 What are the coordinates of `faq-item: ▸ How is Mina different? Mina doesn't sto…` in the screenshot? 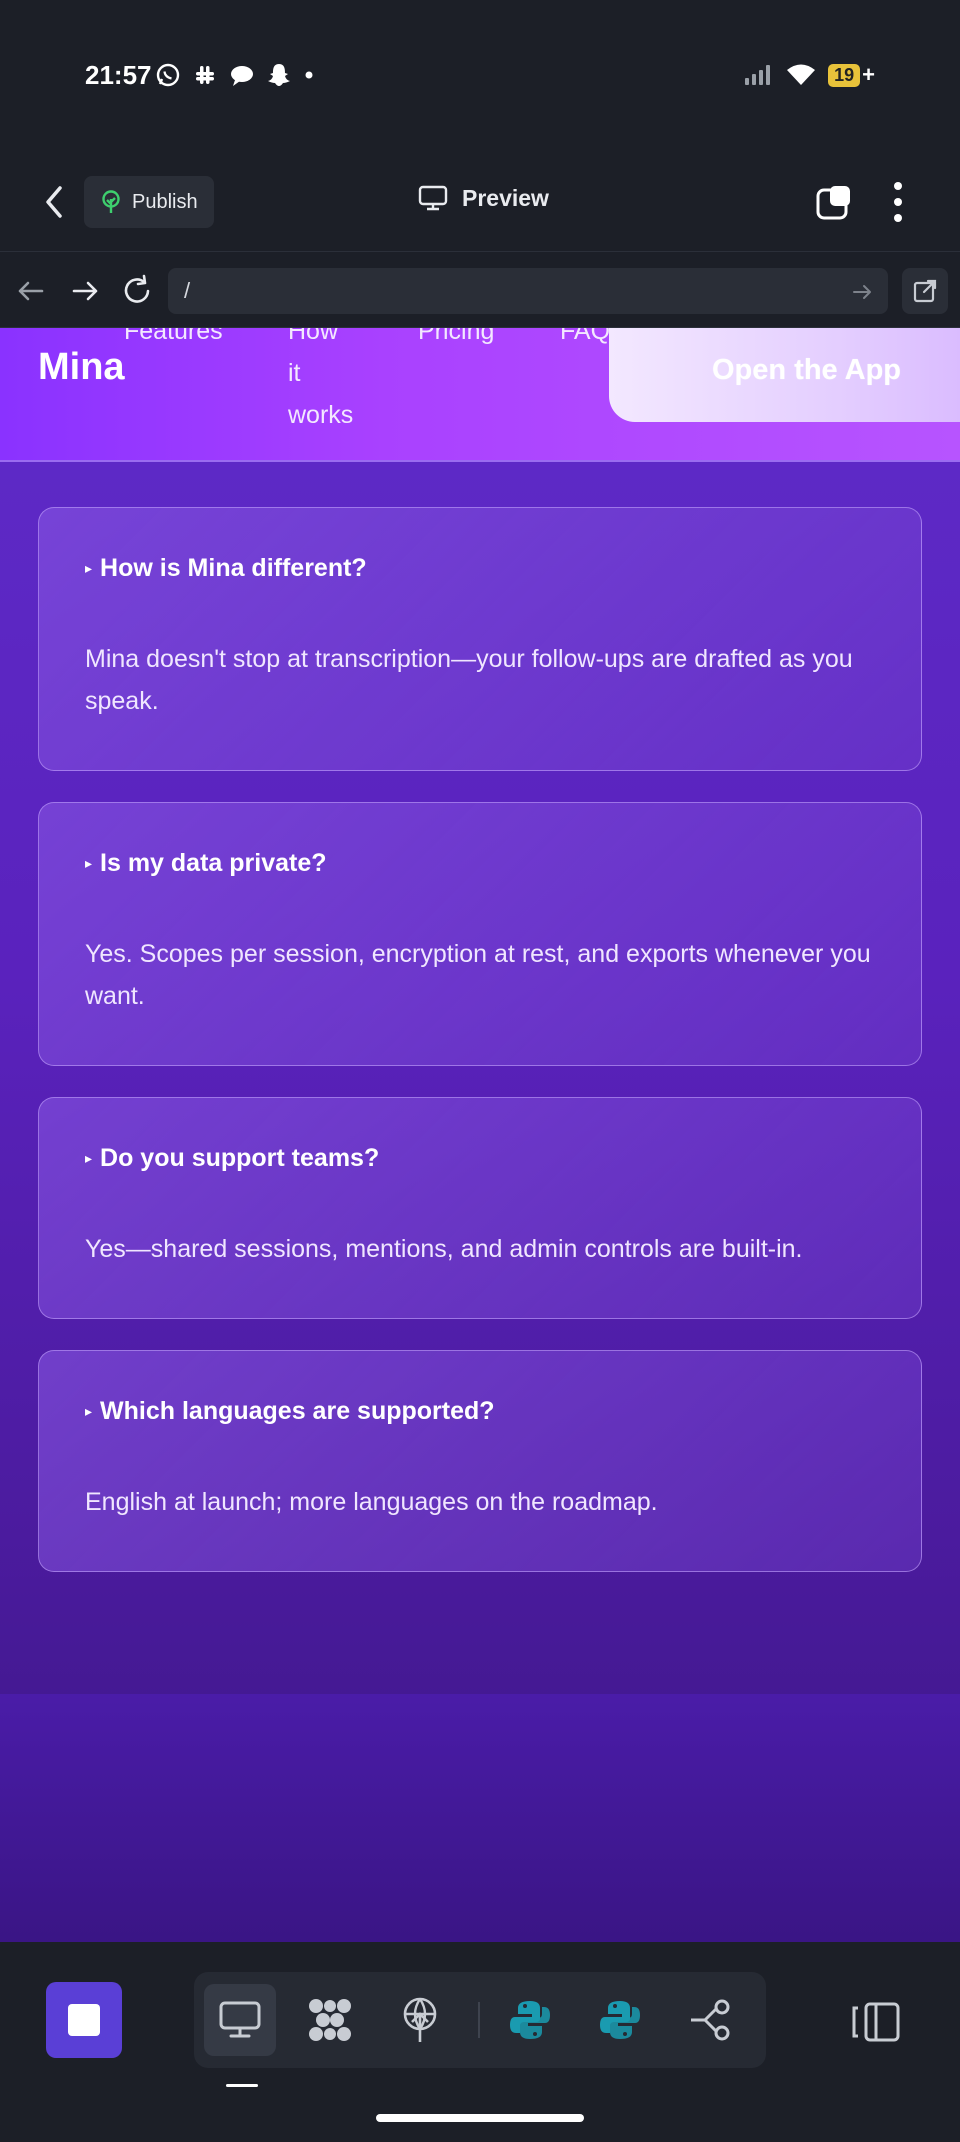 It's located at (480, 639).